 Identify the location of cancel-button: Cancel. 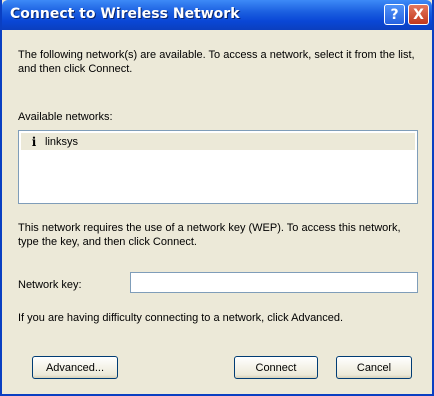
(374, 367).